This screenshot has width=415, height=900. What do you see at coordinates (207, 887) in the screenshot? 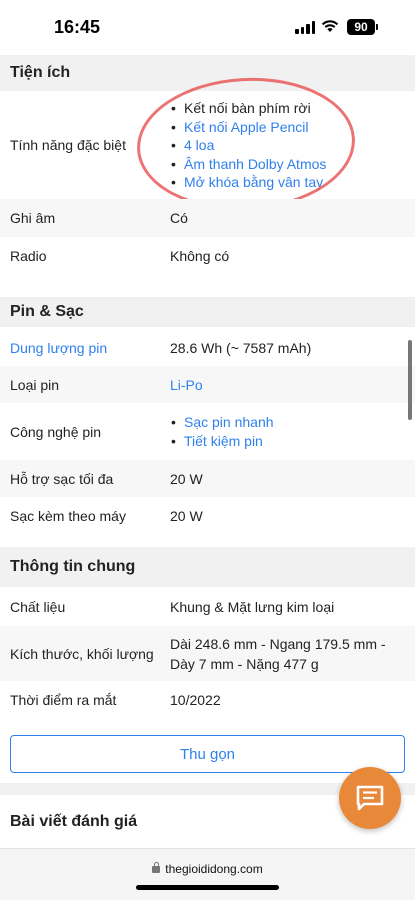
I see `home-indicator` at bounding box center [207, 887].